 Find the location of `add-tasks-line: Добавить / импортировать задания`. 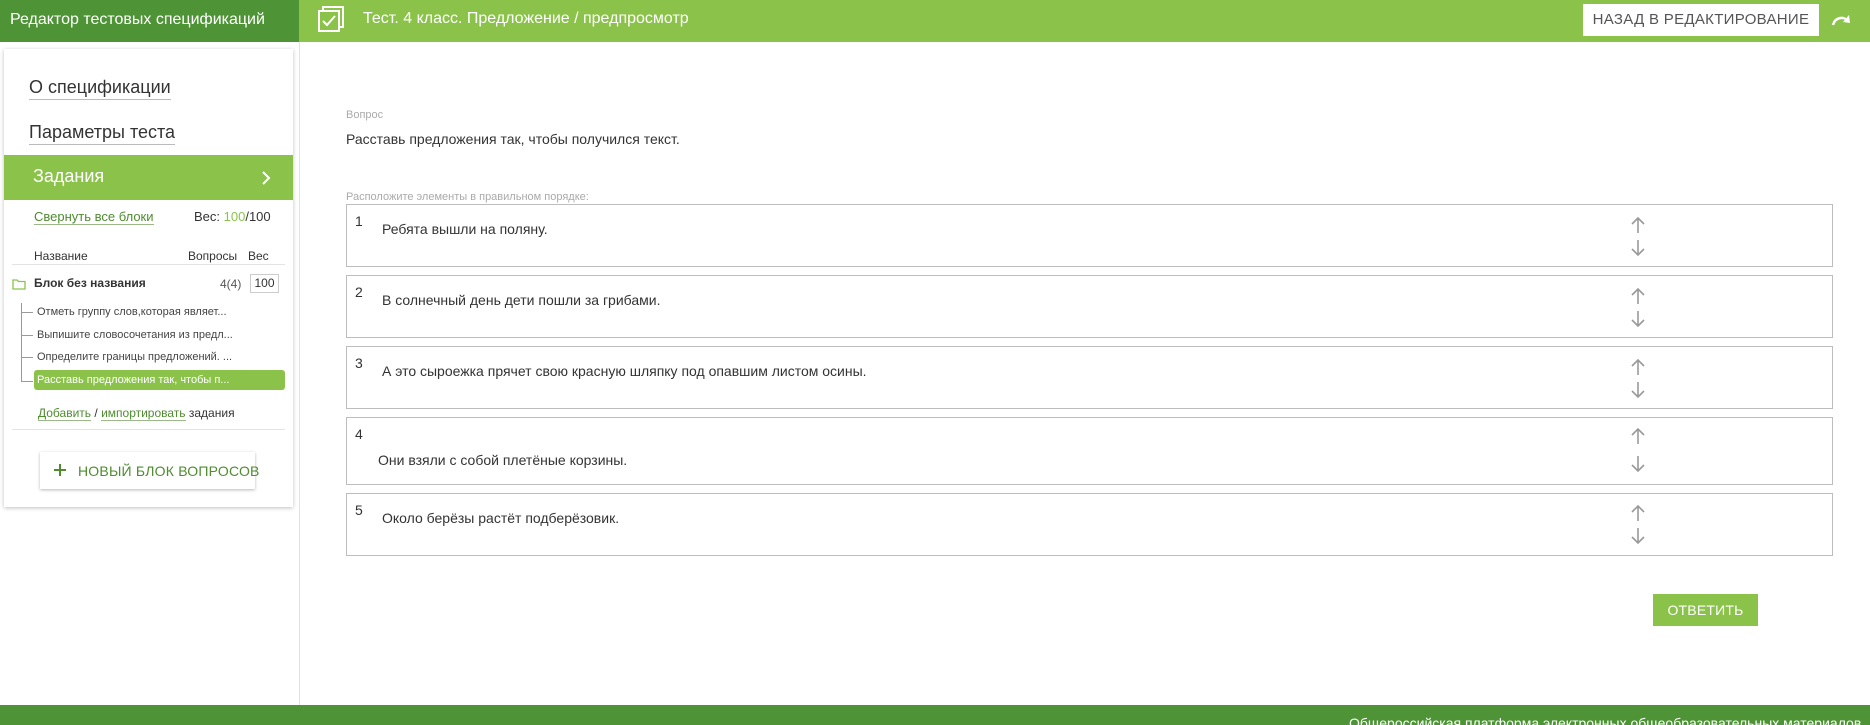

add-tasks-line: Добавить / импортировать задания is located at coordinates (136, 413).